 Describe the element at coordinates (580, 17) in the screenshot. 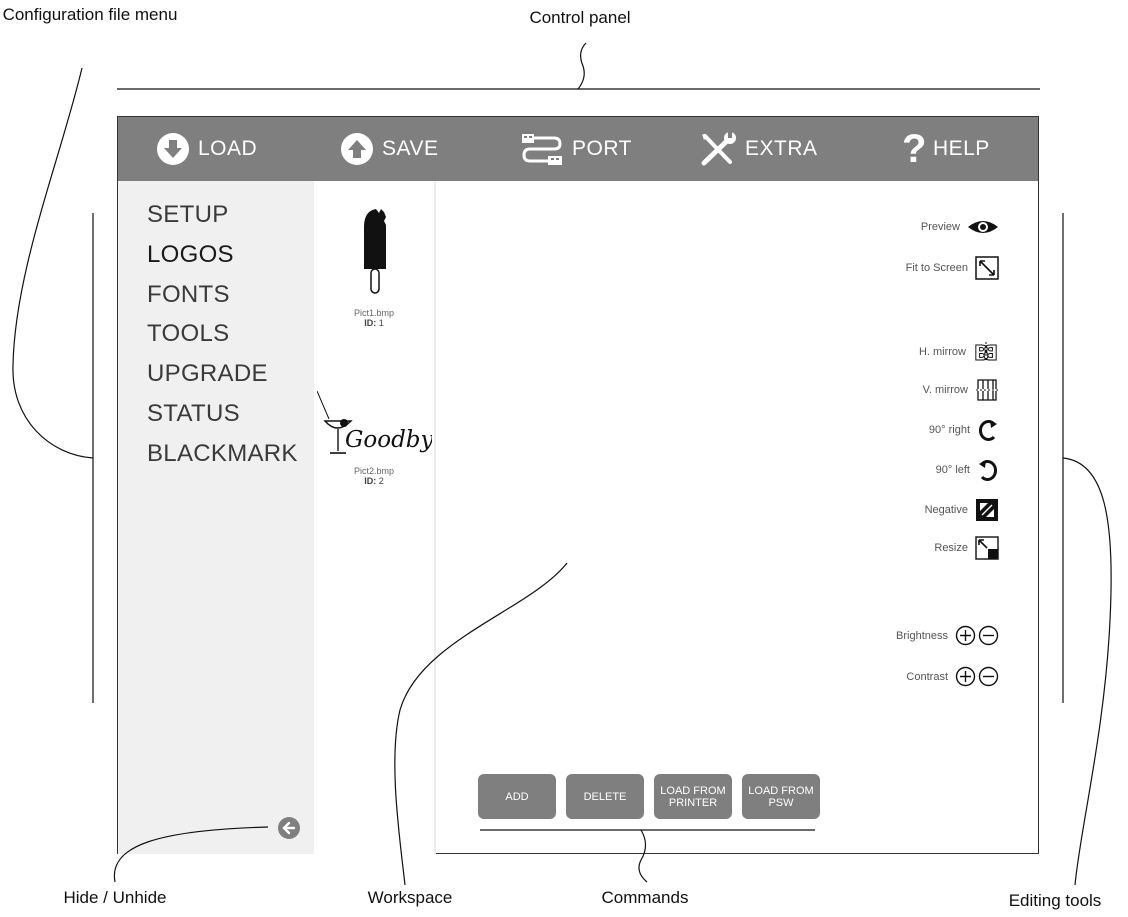

I see `callout-control-panel: Control panel` at that location.